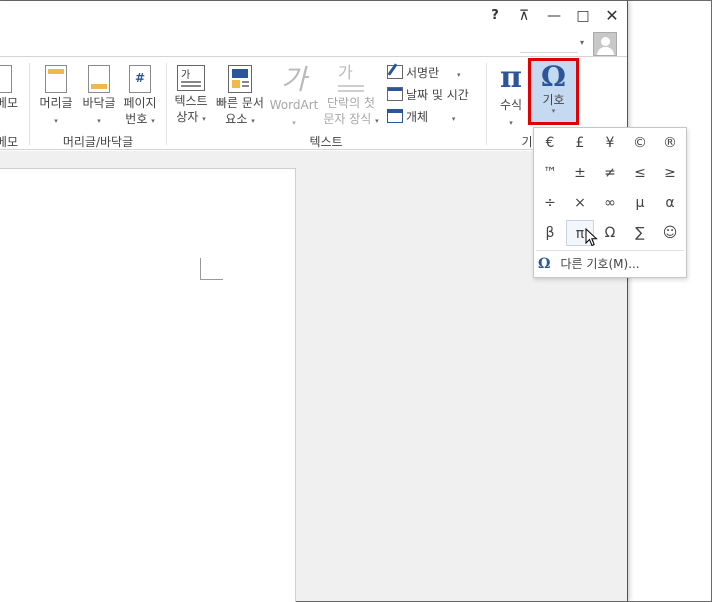  What do you see at coordinates (98, 142) in the screenshot?
I see `header-footer-group-label: 머리글/바닥글` at bounding box center [98, 142].